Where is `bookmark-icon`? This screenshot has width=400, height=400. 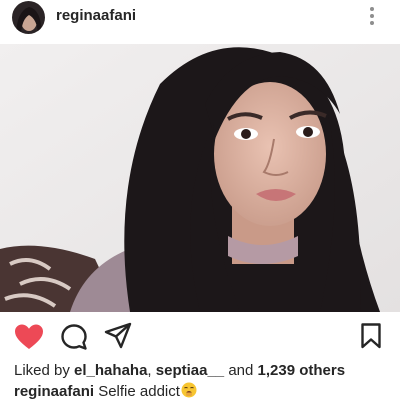
bookmark-icon is located at coordinates (371, 336).